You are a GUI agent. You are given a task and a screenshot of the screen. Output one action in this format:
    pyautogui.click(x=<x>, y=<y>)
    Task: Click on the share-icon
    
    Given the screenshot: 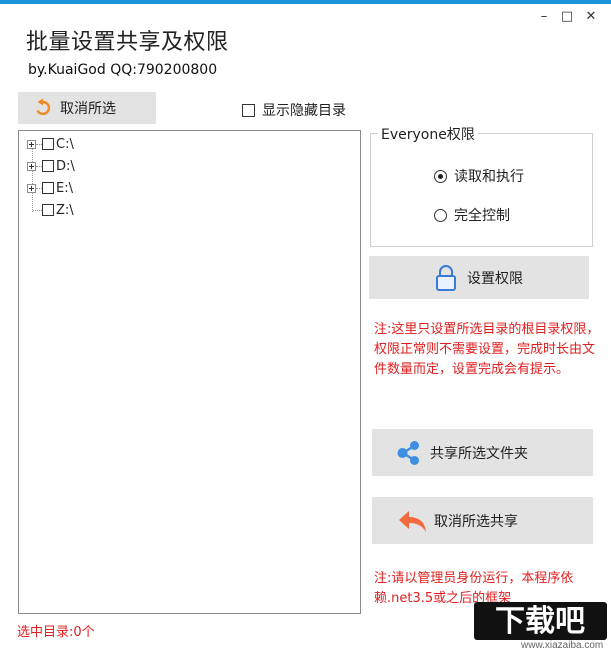 What is the action you would take?
    pyautogui.click(x=408, y=452)
    